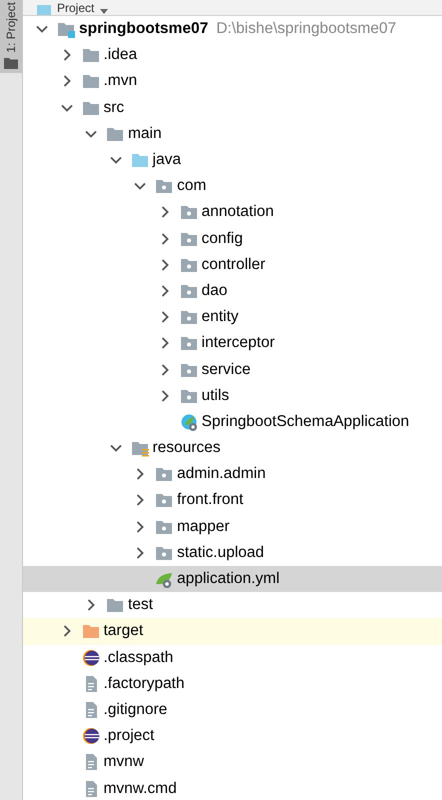 The height and width of the screenshot is (800, 442). I want to click on tree-row: test, so click(232, 605).